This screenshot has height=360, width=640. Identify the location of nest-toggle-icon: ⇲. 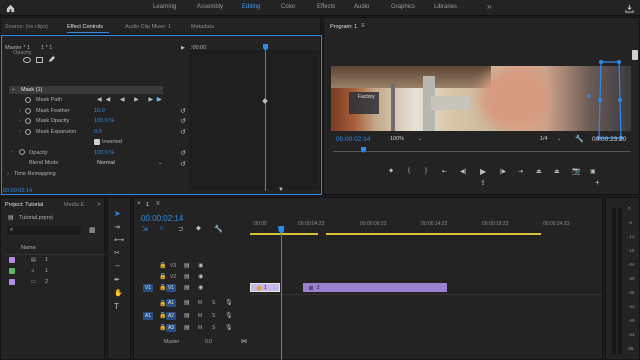
(145, 229).